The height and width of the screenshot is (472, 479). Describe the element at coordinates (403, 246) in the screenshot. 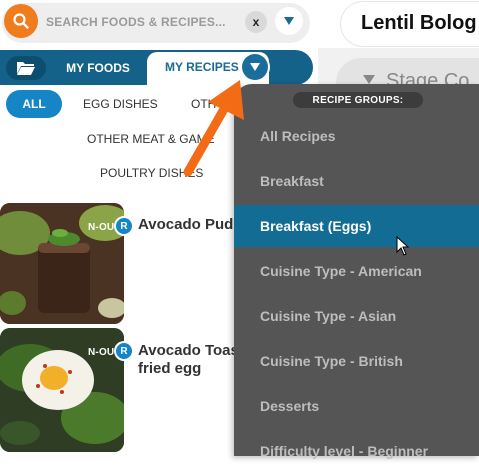

I see `mouse-cursor-icon` at that location.